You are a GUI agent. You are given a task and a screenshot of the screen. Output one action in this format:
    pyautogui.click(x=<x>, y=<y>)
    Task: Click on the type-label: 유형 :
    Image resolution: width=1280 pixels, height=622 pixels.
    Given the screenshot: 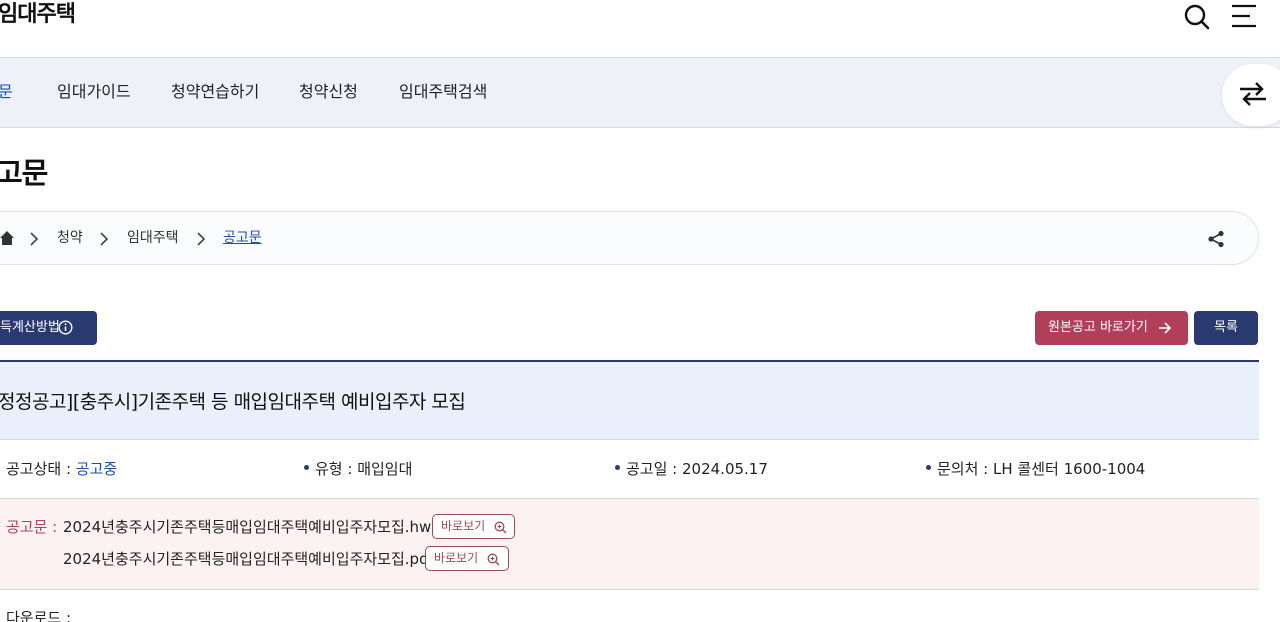 What is the action you would take?
    pyautogui.click(x=336, y=469)
    